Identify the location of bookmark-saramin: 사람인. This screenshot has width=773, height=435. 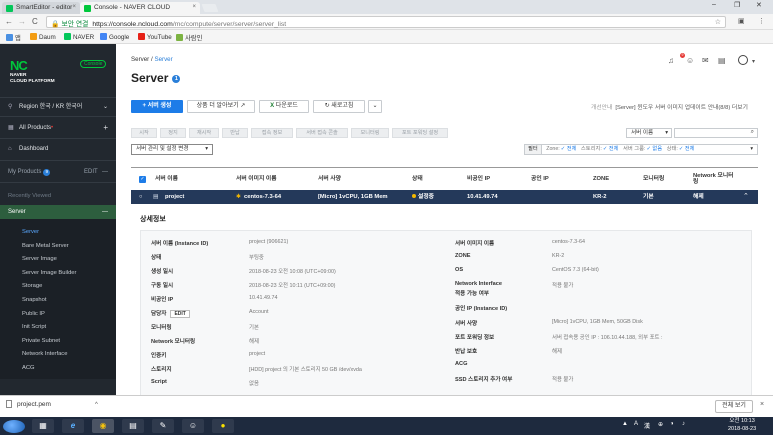
(189, 37).